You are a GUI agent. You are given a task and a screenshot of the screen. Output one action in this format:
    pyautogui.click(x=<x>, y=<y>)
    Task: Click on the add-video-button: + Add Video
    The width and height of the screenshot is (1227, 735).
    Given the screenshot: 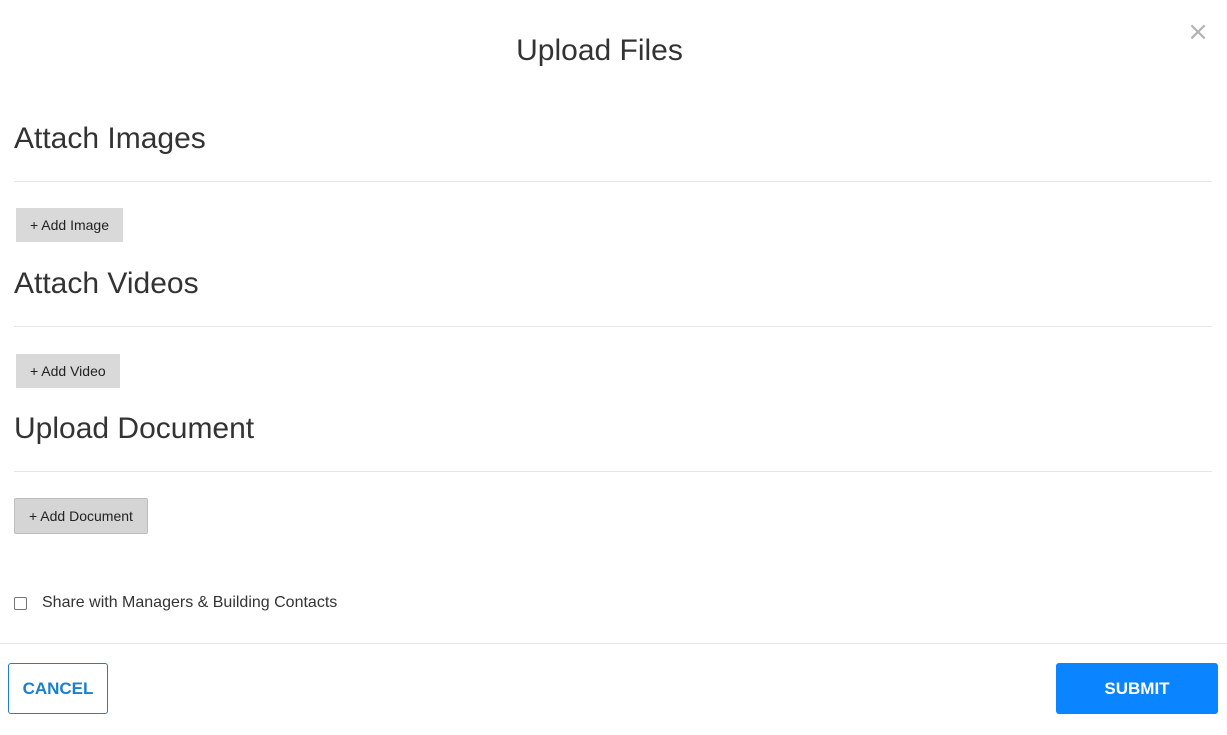 What is the action you would take?
    pyautogui.click(x=68, y=371)
    